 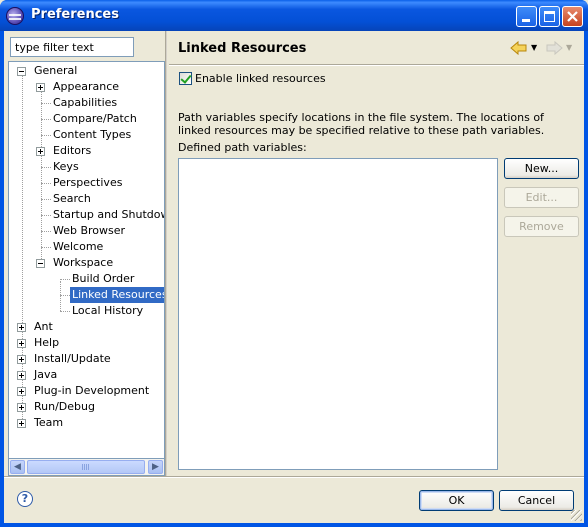 What do you see at coordinates (17, 467) in the screenshot?
I see `scroll-left-button: ◀` at bounding box center [17, 467].